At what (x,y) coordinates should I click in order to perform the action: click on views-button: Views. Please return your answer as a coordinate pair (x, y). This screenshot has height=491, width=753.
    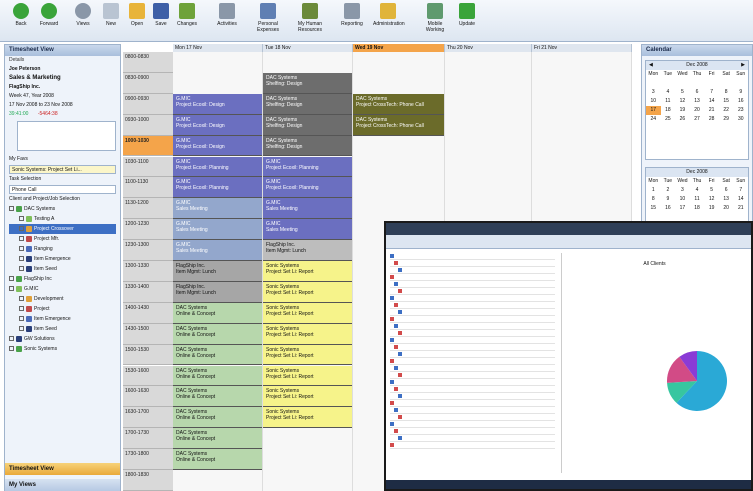
    Looking at the image, I should click on (83, 15).